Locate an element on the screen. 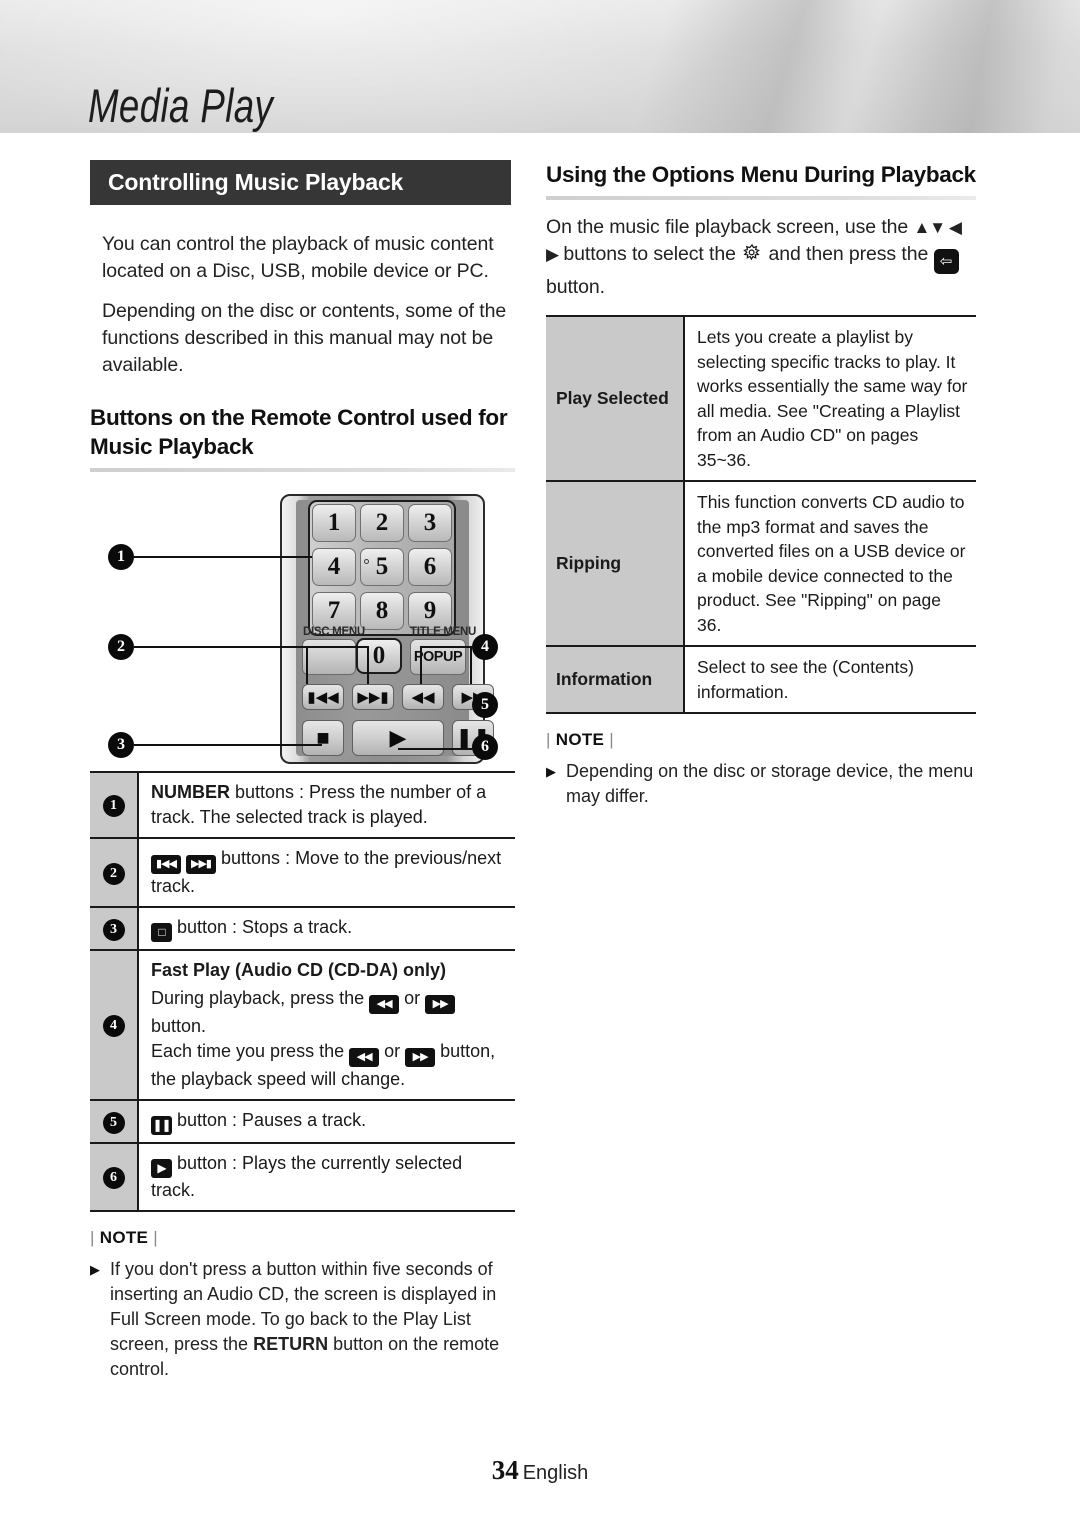 This screenshot has height=1532, width=1080. remote-key-2: 2 is located at coordinates (382, 523).